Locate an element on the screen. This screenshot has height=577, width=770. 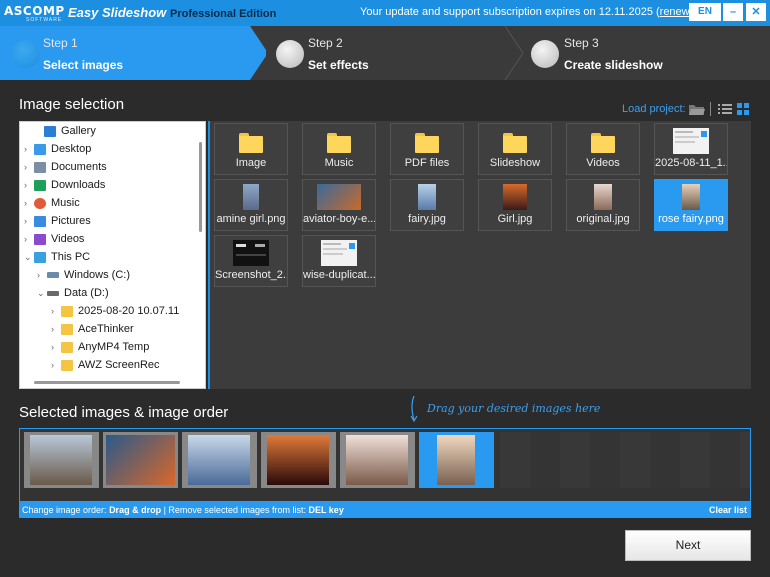
file-tile-folder: Music is located at coordinates (339, 149).